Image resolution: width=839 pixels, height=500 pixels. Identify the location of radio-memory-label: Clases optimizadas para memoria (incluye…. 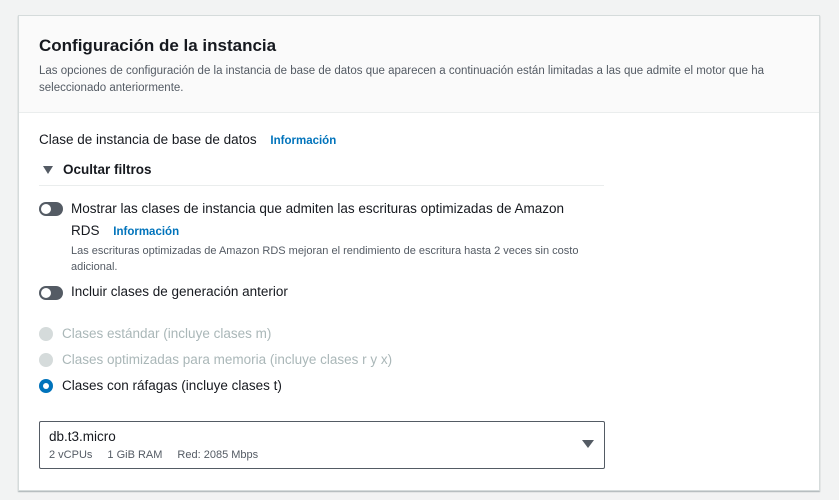
(227, 359).